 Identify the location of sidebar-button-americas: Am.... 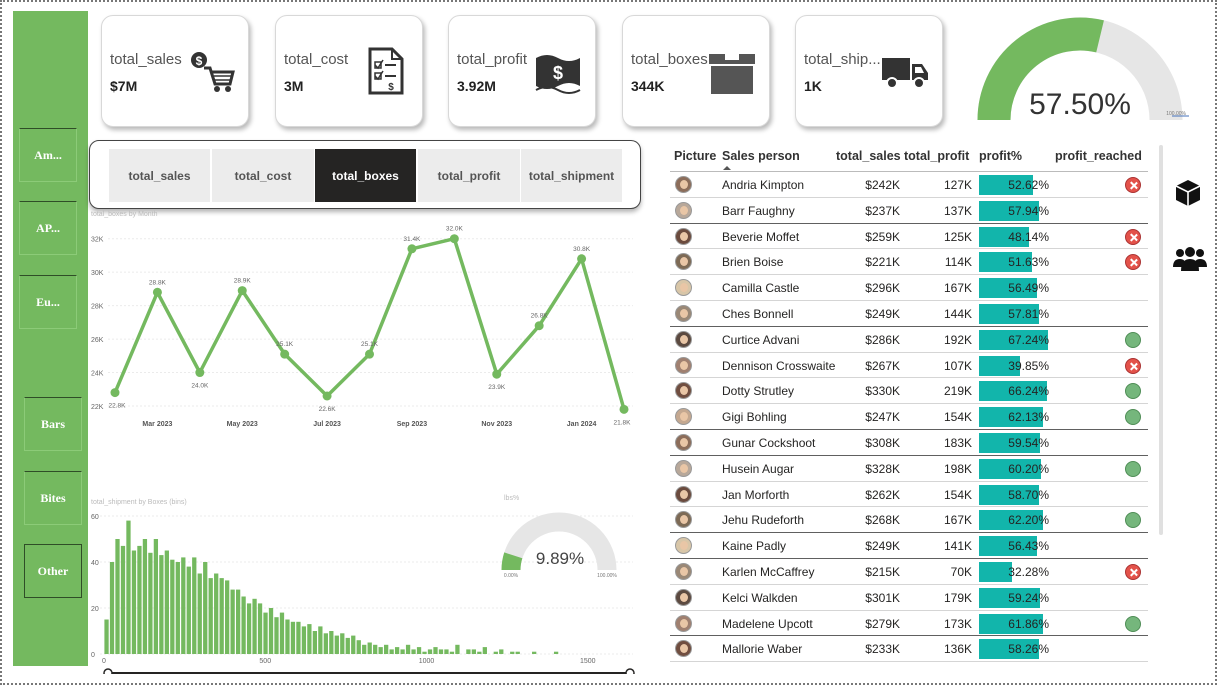
(48, 155).